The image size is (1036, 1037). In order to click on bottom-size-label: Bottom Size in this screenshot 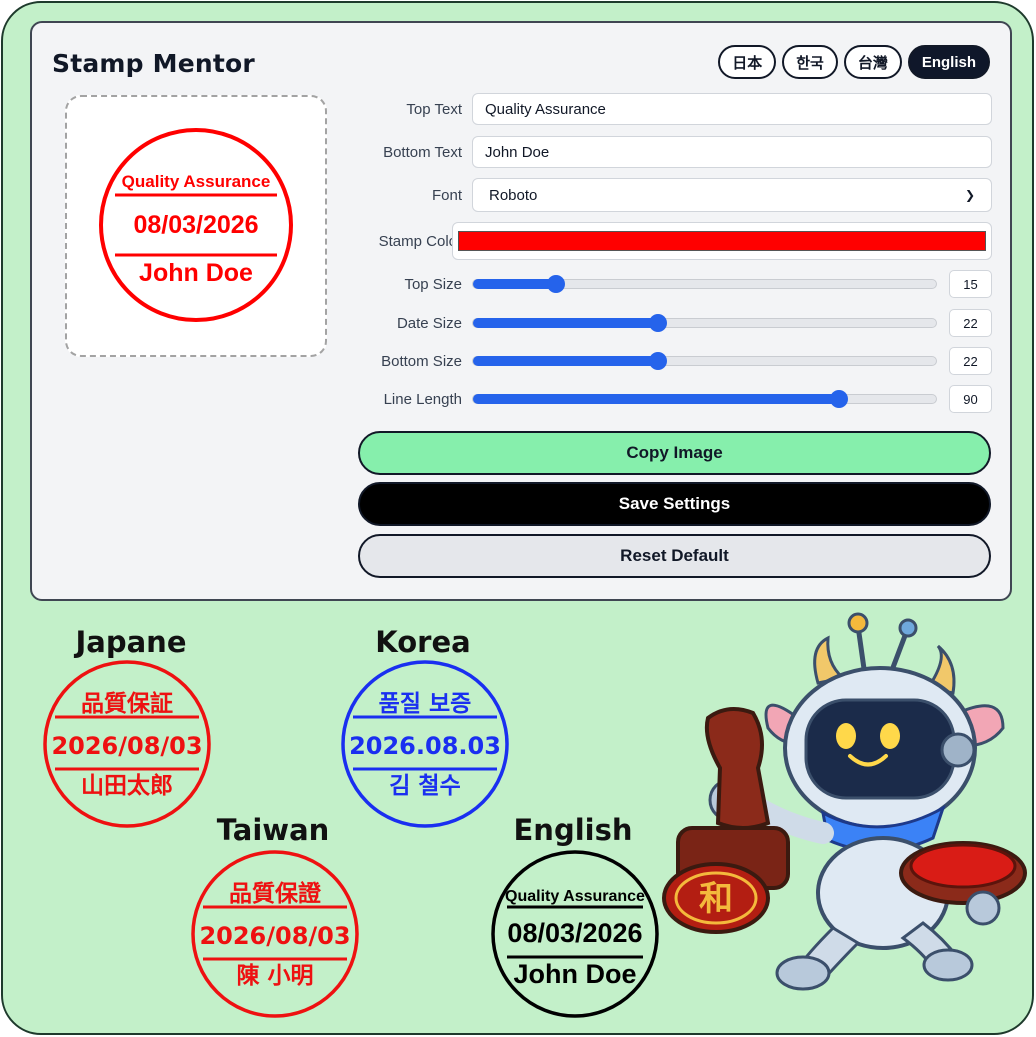, I will do `click(421, 361)`.